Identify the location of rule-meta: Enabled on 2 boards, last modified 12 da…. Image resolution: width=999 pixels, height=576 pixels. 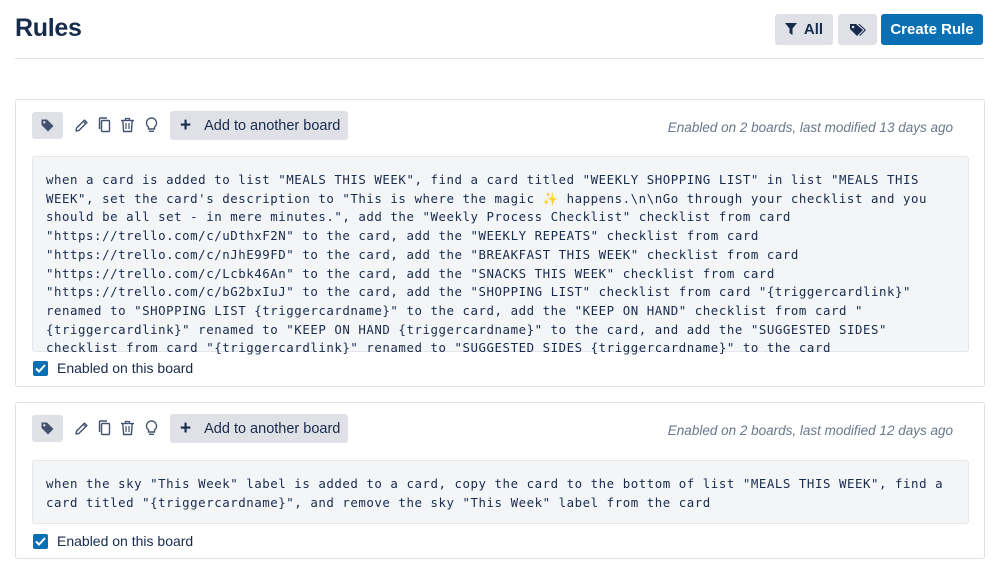
(810, 430).